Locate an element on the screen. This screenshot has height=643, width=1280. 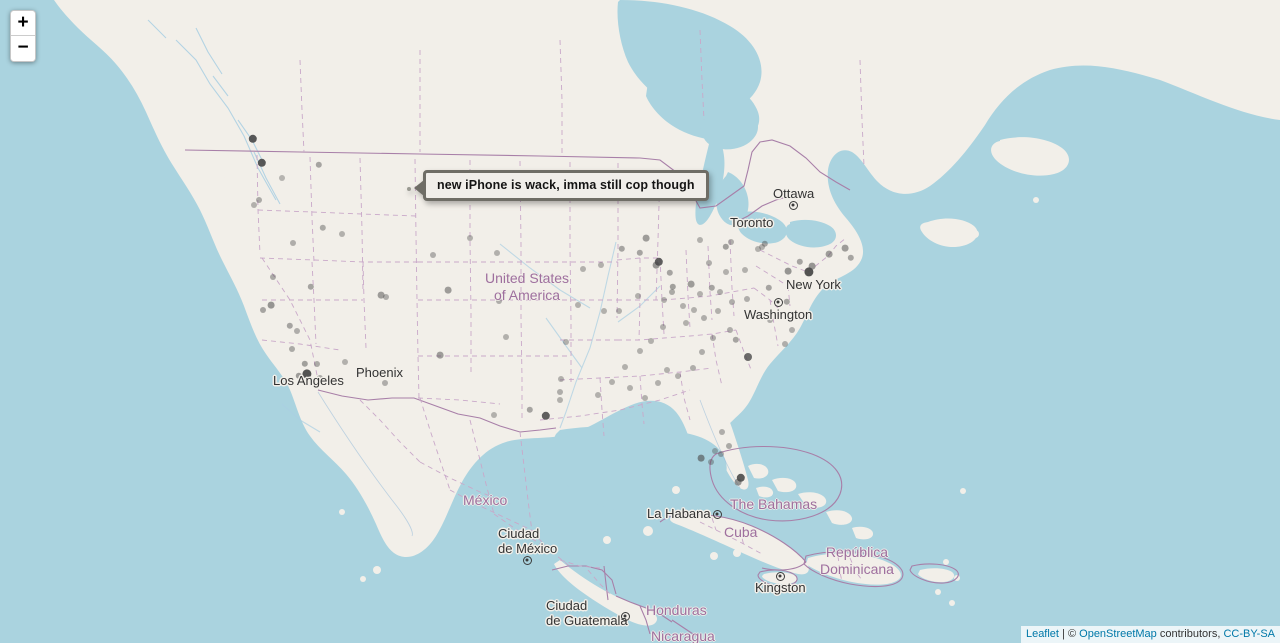
leaflet-link: Leaflet is located at coordinates (1042, 634).